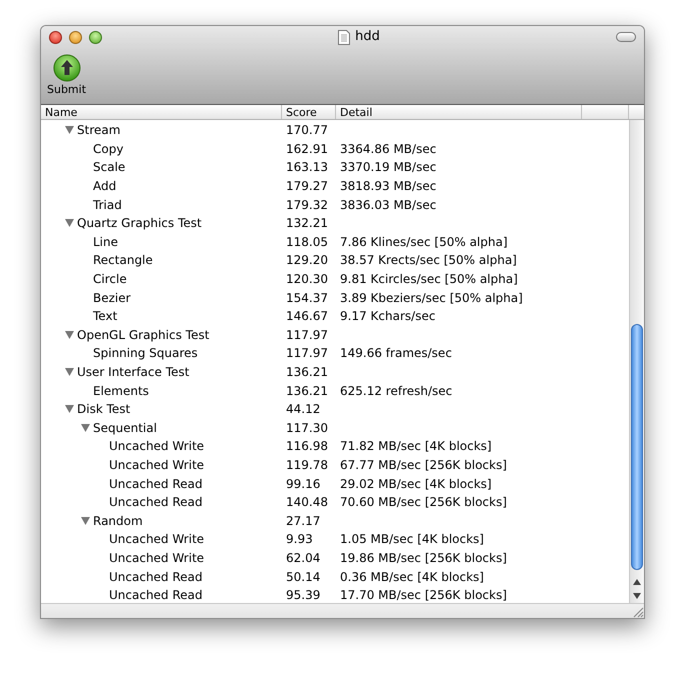 Image resolution: width=684 pixels, height=674 pixels. Describe the element at coordinates (307, 298) in the screenshot. I see `score-cell-text: 154.37` at that location.